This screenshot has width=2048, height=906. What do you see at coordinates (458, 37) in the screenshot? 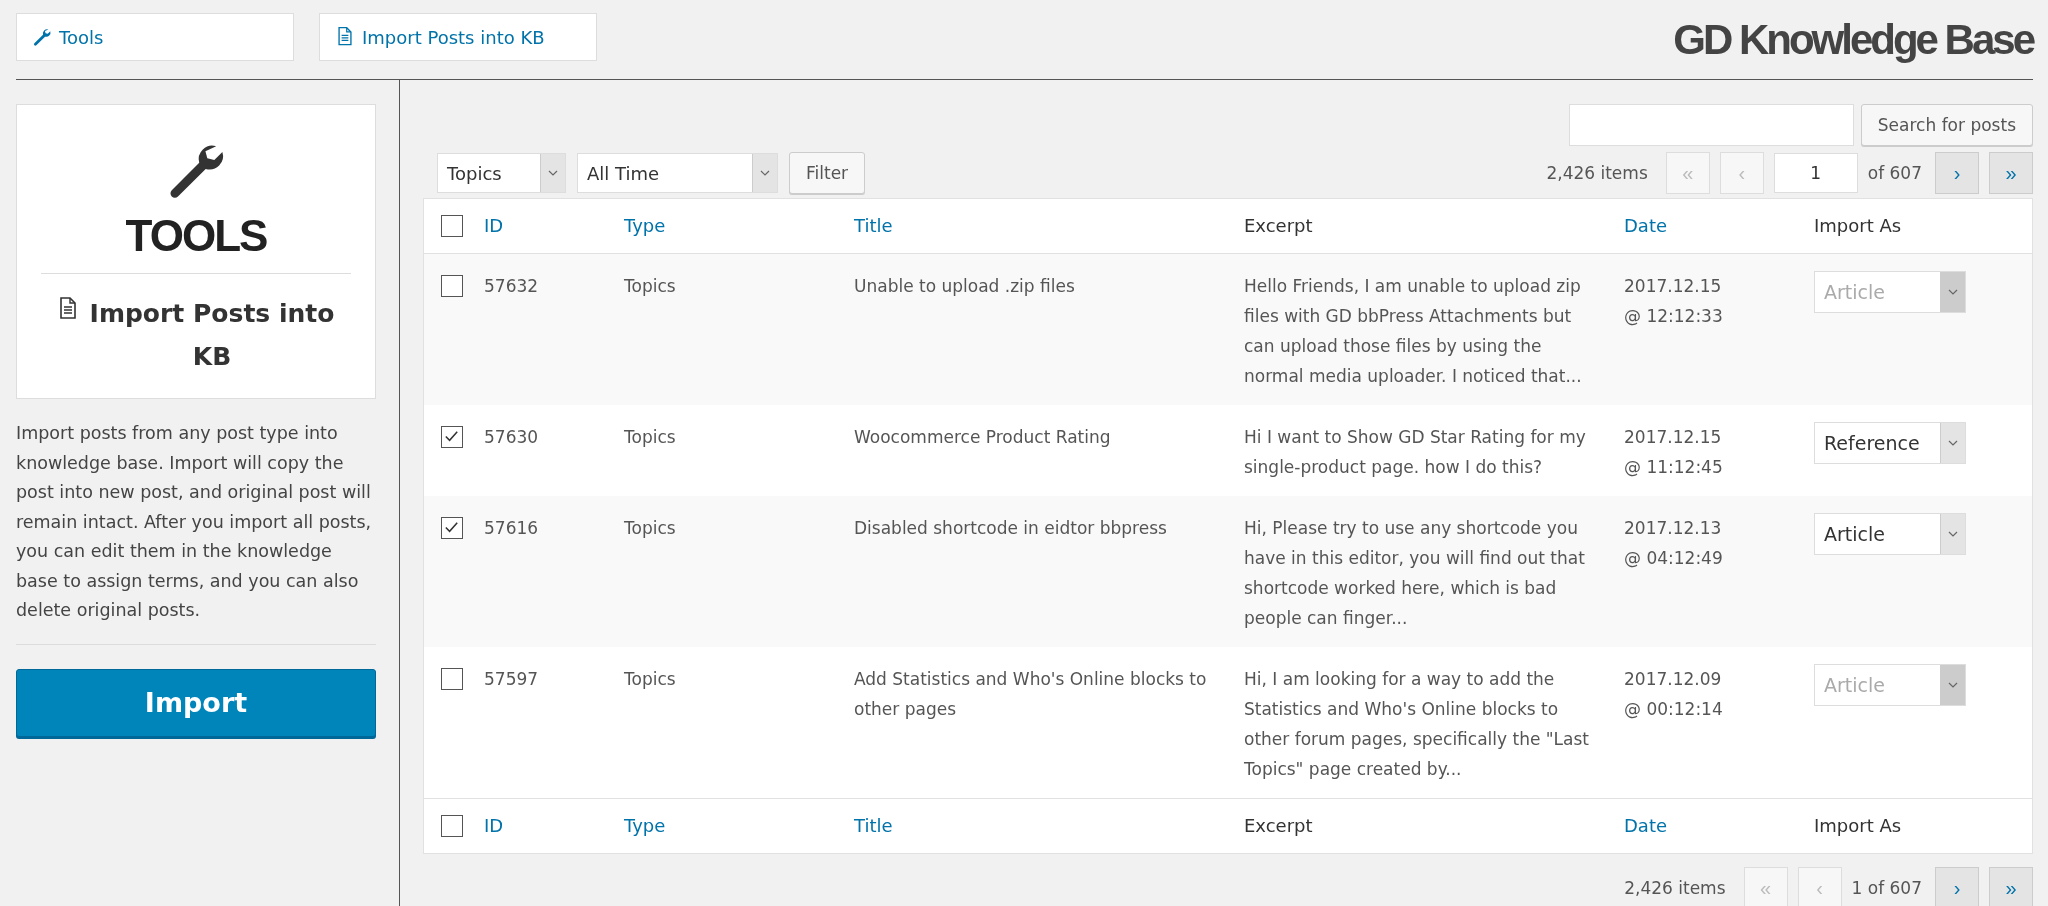
I see `nav-tab: Import Posts into KB` at bounding box center [458, 37].